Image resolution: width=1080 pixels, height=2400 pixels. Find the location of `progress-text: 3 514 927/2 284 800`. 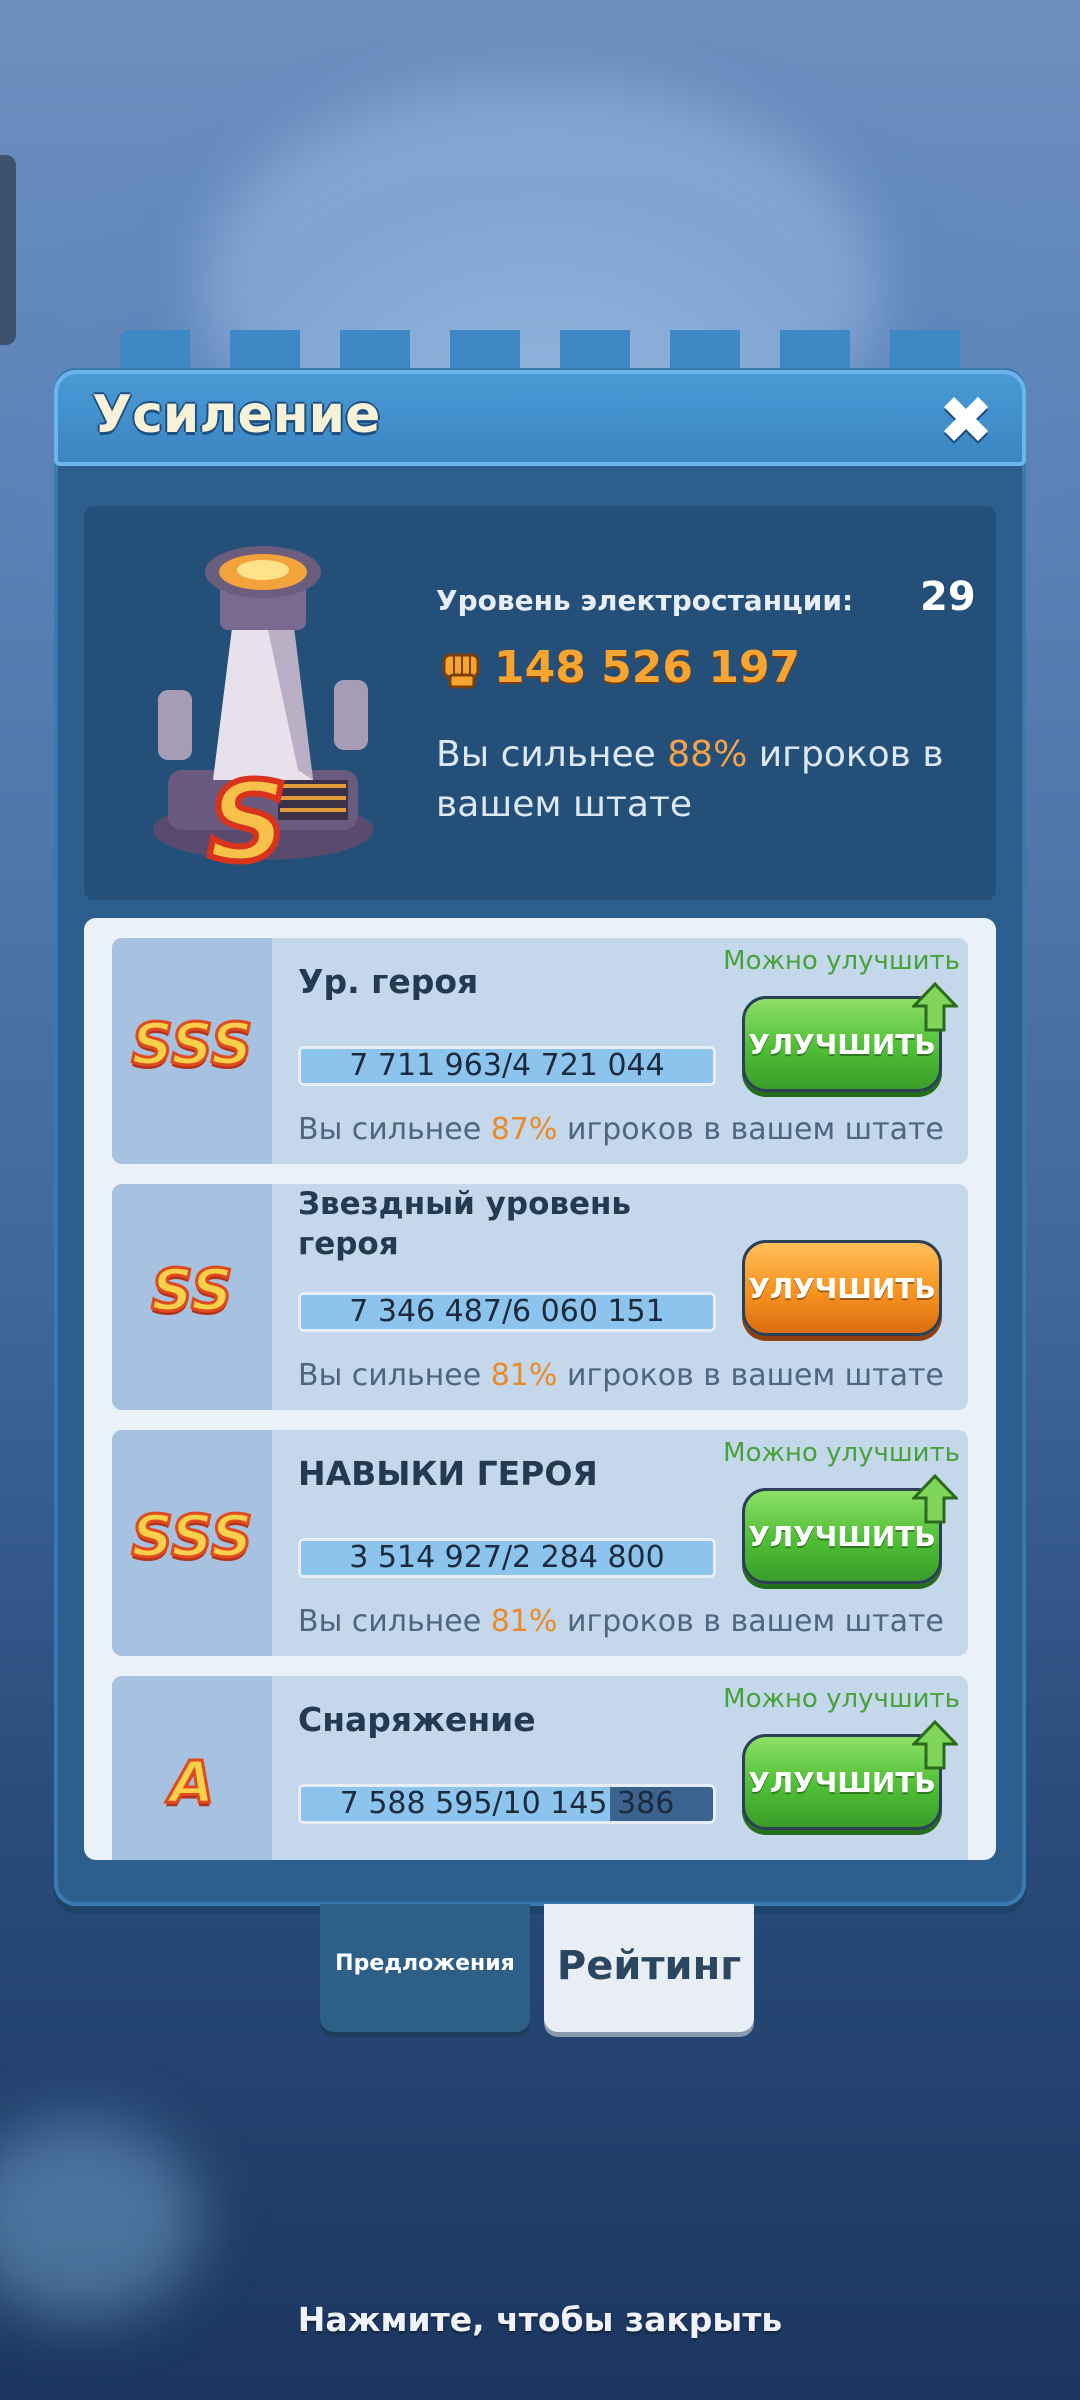

progress-text: 3 514 927/2 284 800 is located at coordinates (507, 1557).